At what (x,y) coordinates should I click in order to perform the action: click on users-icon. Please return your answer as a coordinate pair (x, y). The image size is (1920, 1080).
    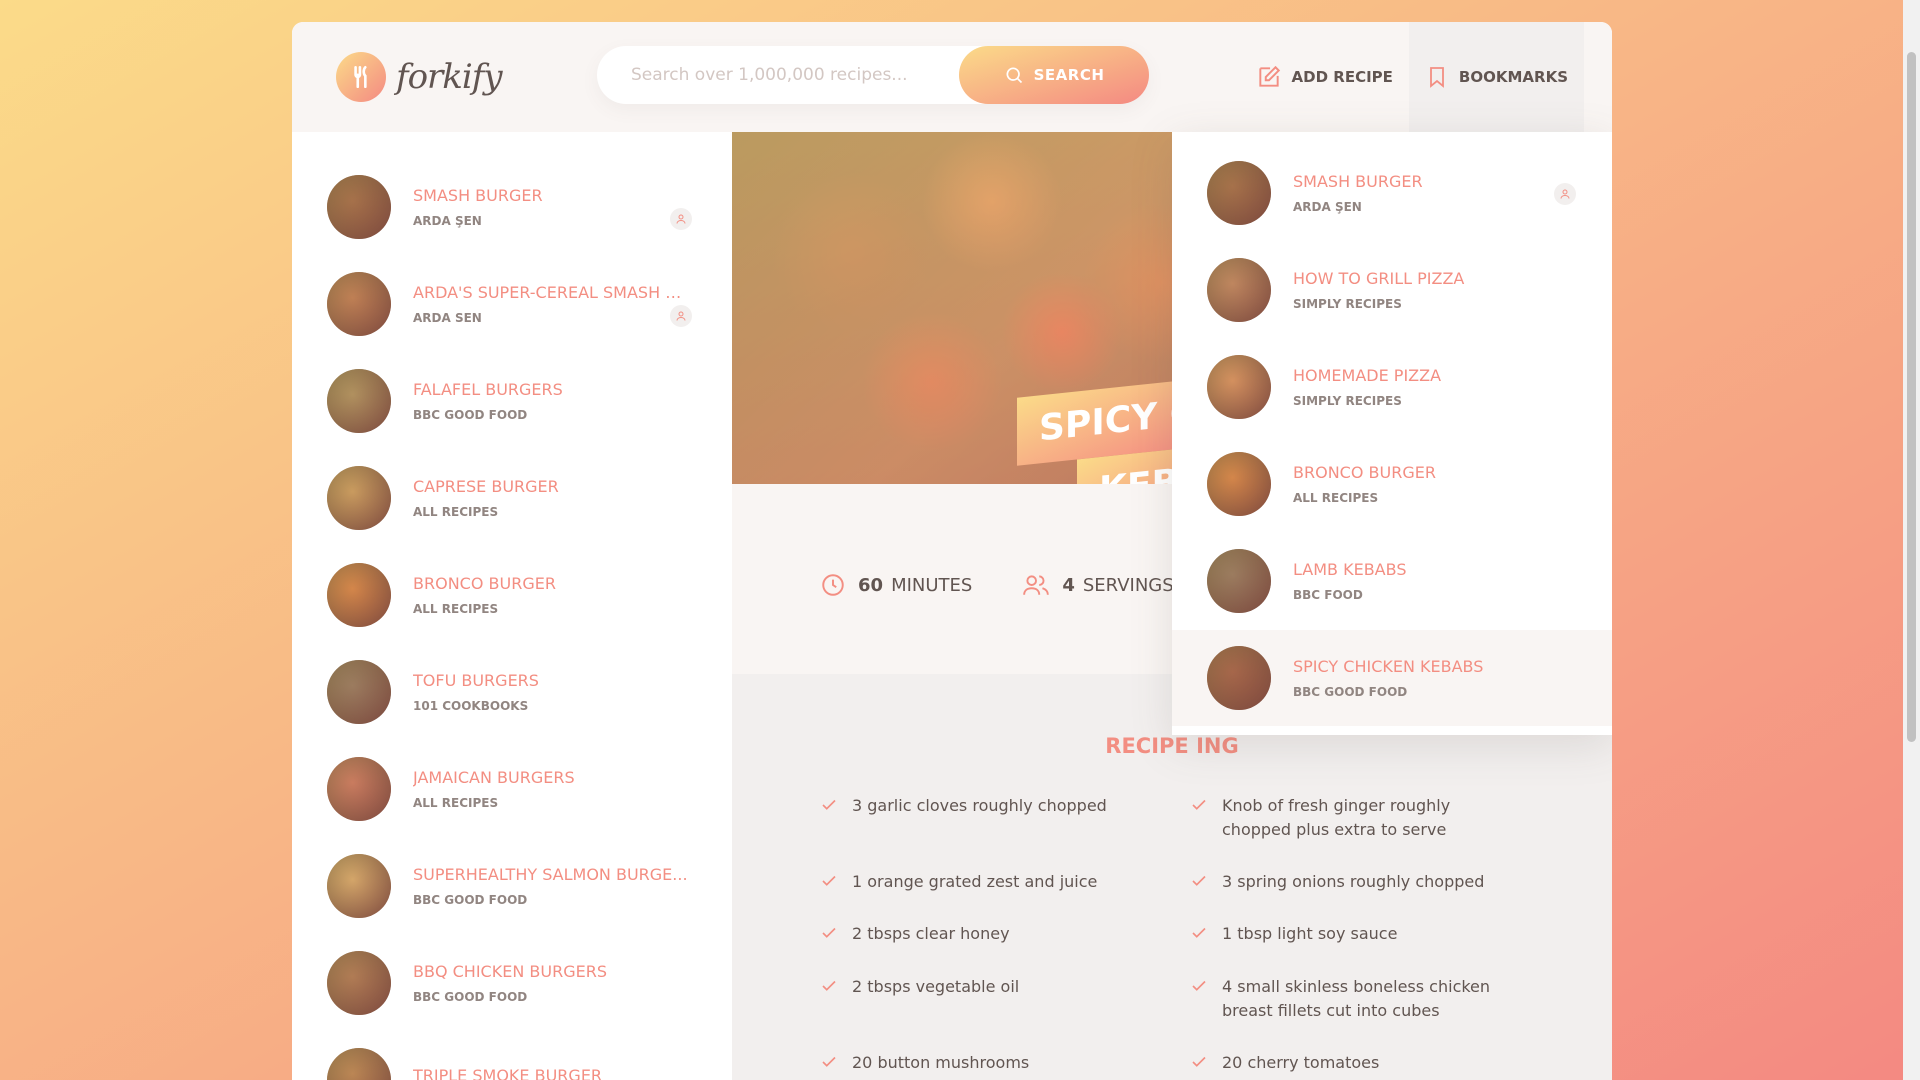
    Looking at the image, I should click on (1036, 585).